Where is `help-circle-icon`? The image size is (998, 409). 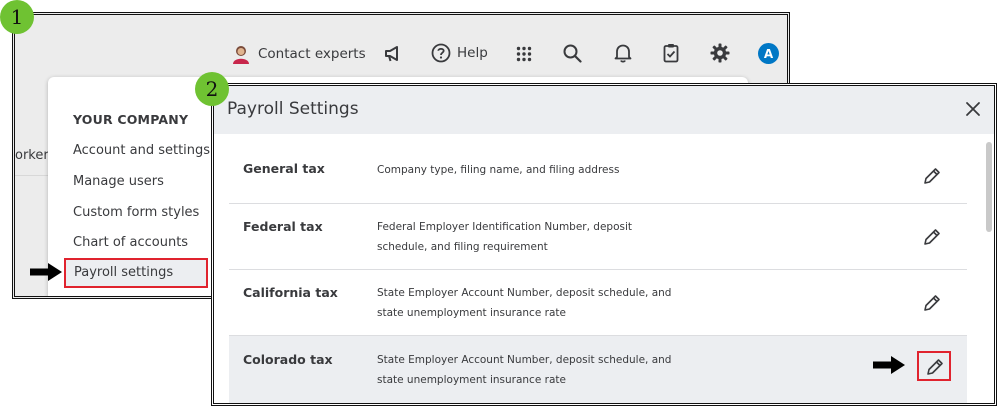
help-circle-icon is located at coordinates (441, 53).